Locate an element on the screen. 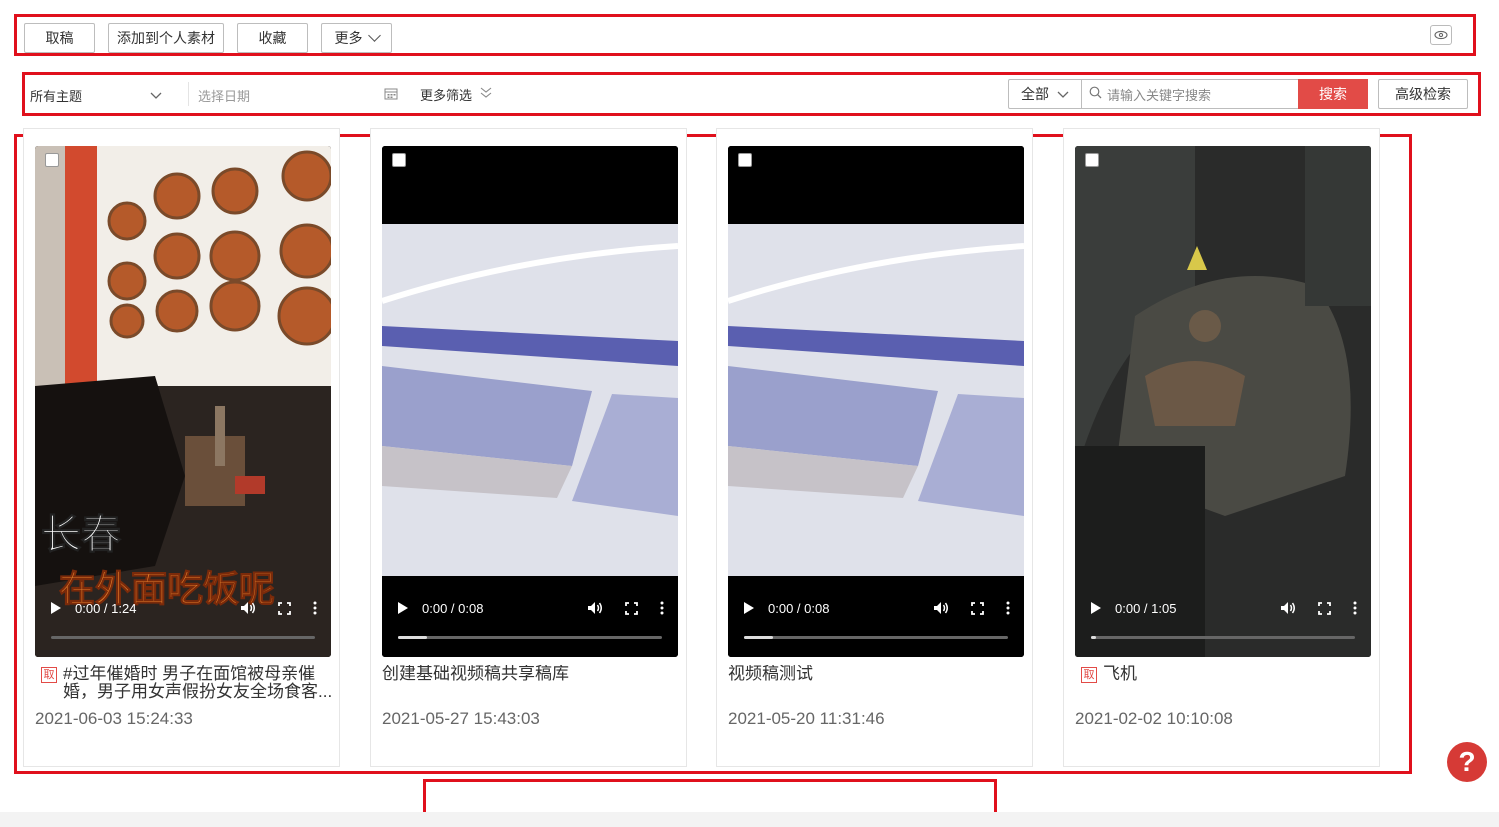  video-player: 0:00 / 1:05 is located at coordinates (1223, 401).